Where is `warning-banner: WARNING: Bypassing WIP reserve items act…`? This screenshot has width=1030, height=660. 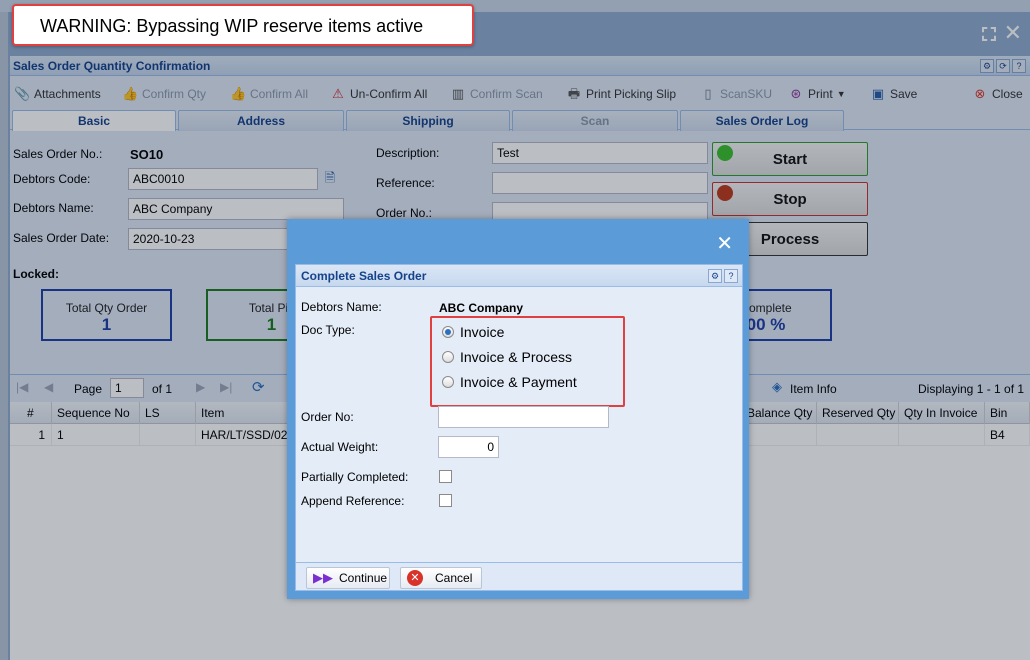
warning-banner: WARNING: Bypassing WIP reserve items act… is located at coordinates (243, 25).